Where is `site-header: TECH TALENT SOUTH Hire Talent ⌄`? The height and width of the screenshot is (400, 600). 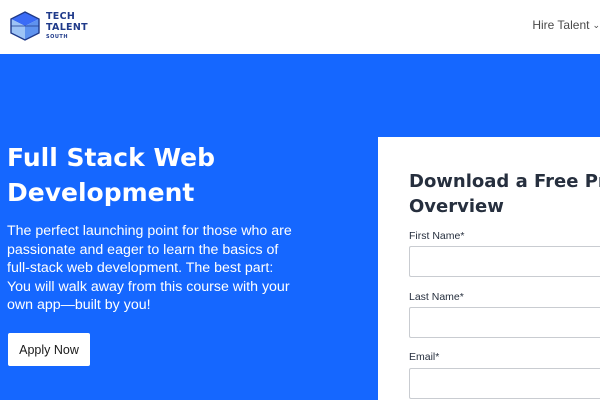
site-header: TECH TALENT SOUTH Hire Talent ⌄ is located at coordinates (300, 27).